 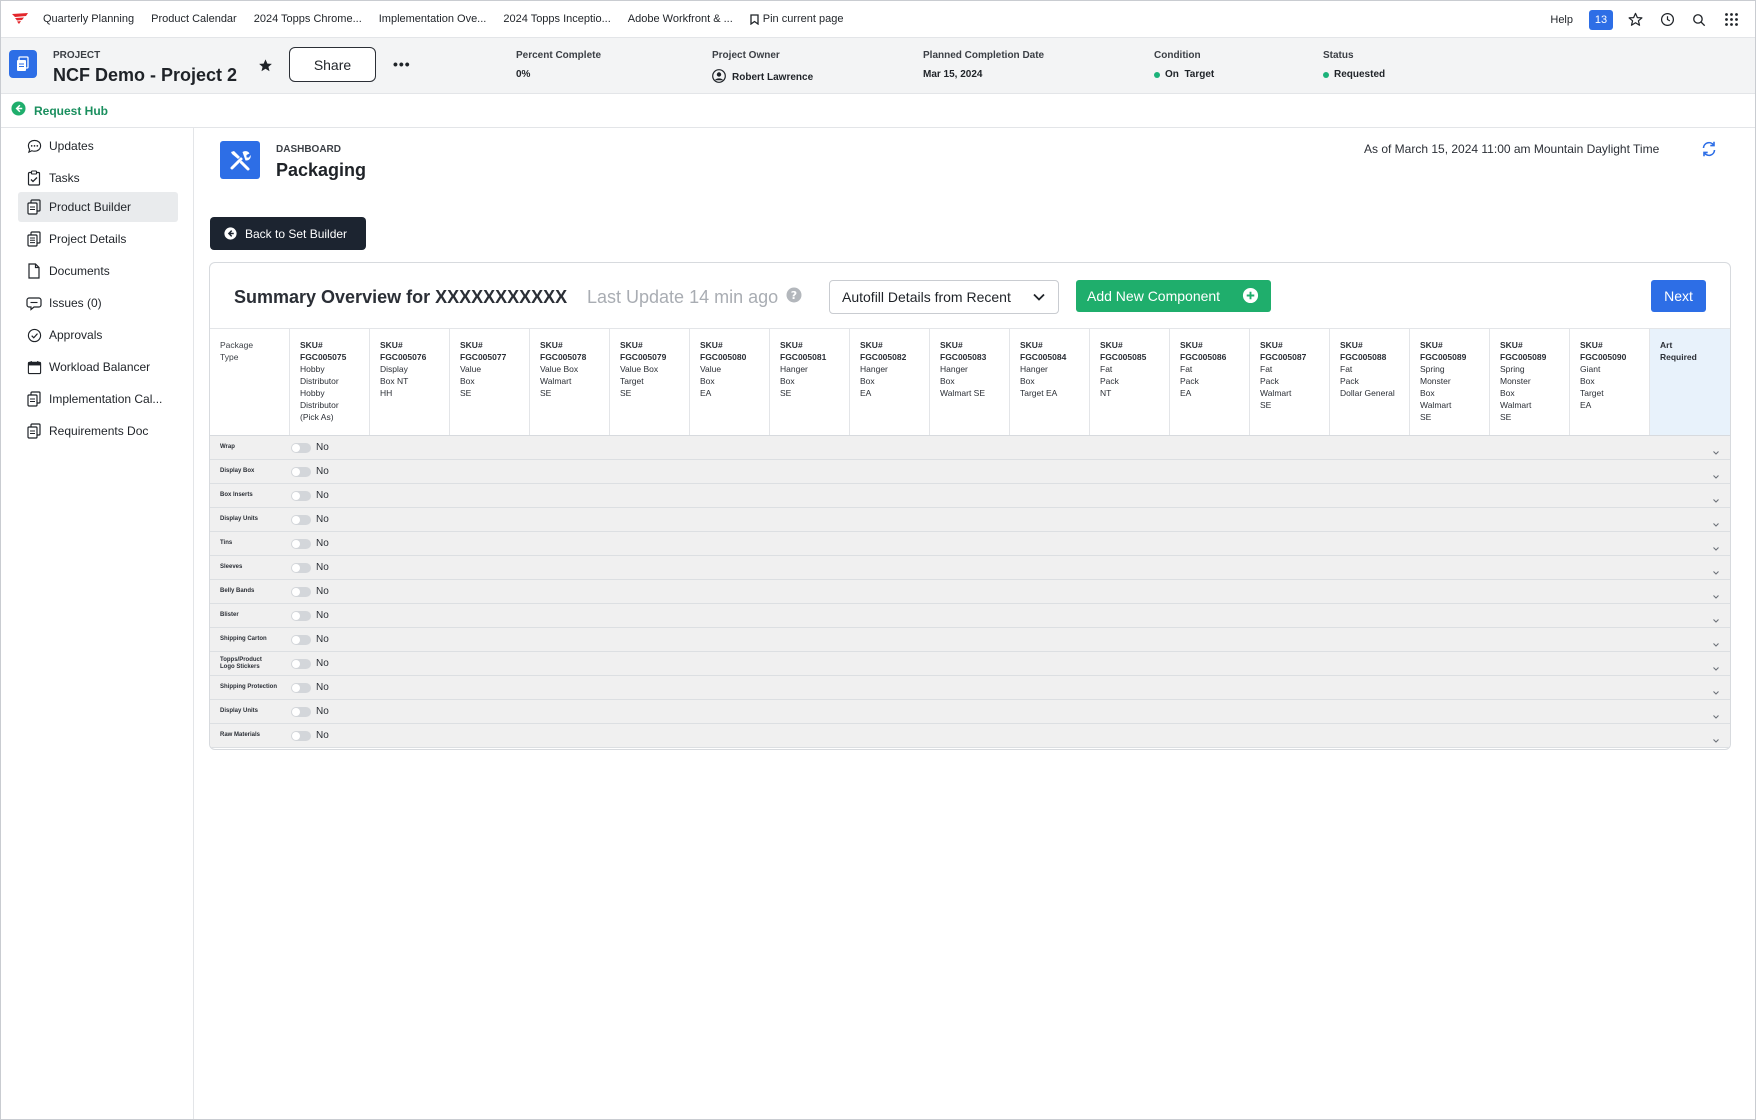 What do you see at coordinates (772, 77) in the screenshot?
I see `project-owner-value: Robert Lawrence` at bounding box center [772, 77].